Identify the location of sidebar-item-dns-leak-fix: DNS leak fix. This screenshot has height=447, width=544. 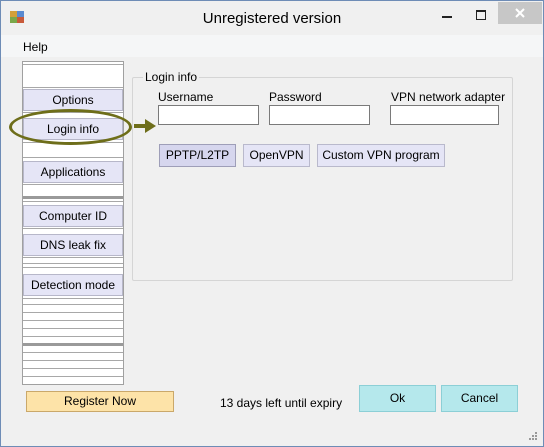
(73, 245).